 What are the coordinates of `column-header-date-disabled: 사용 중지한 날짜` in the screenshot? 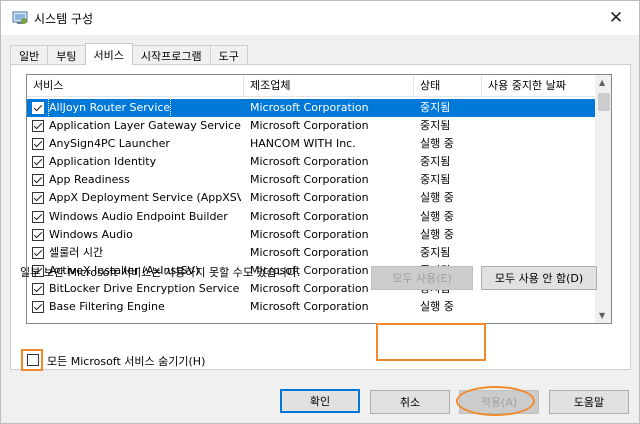 It's located at (539, 86).